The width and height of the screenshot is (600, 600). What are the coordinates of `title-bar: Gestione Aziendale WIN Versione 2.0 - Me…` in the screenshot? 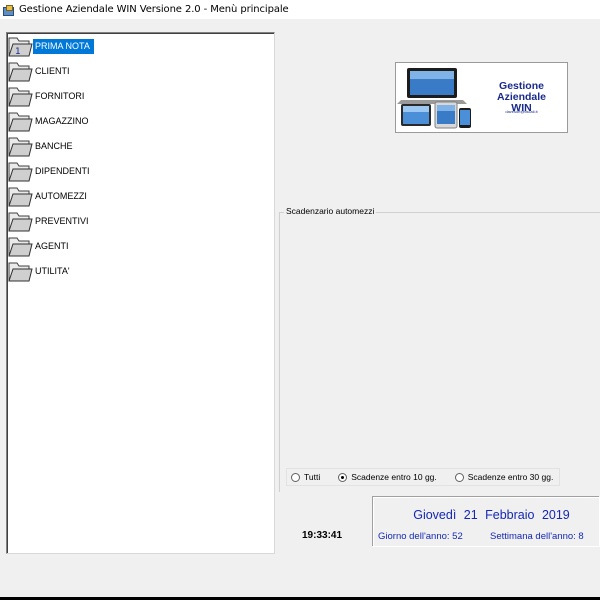 It's located at (300, 9).